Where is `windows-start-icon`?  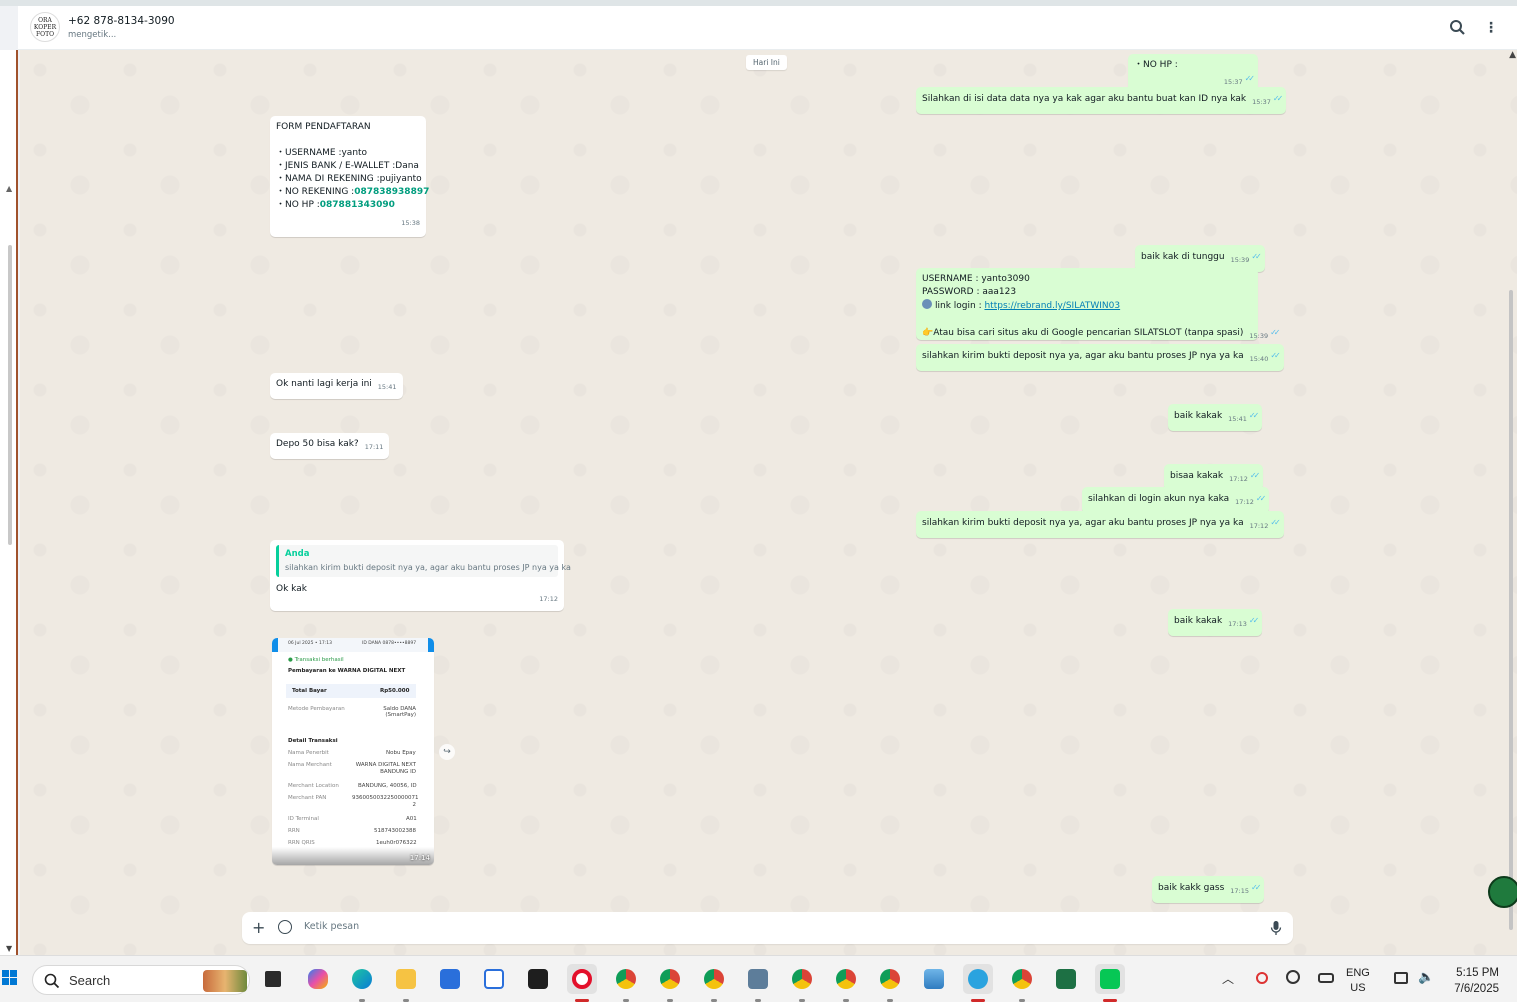
windows-start-icon is located at coordinates (10, 978).